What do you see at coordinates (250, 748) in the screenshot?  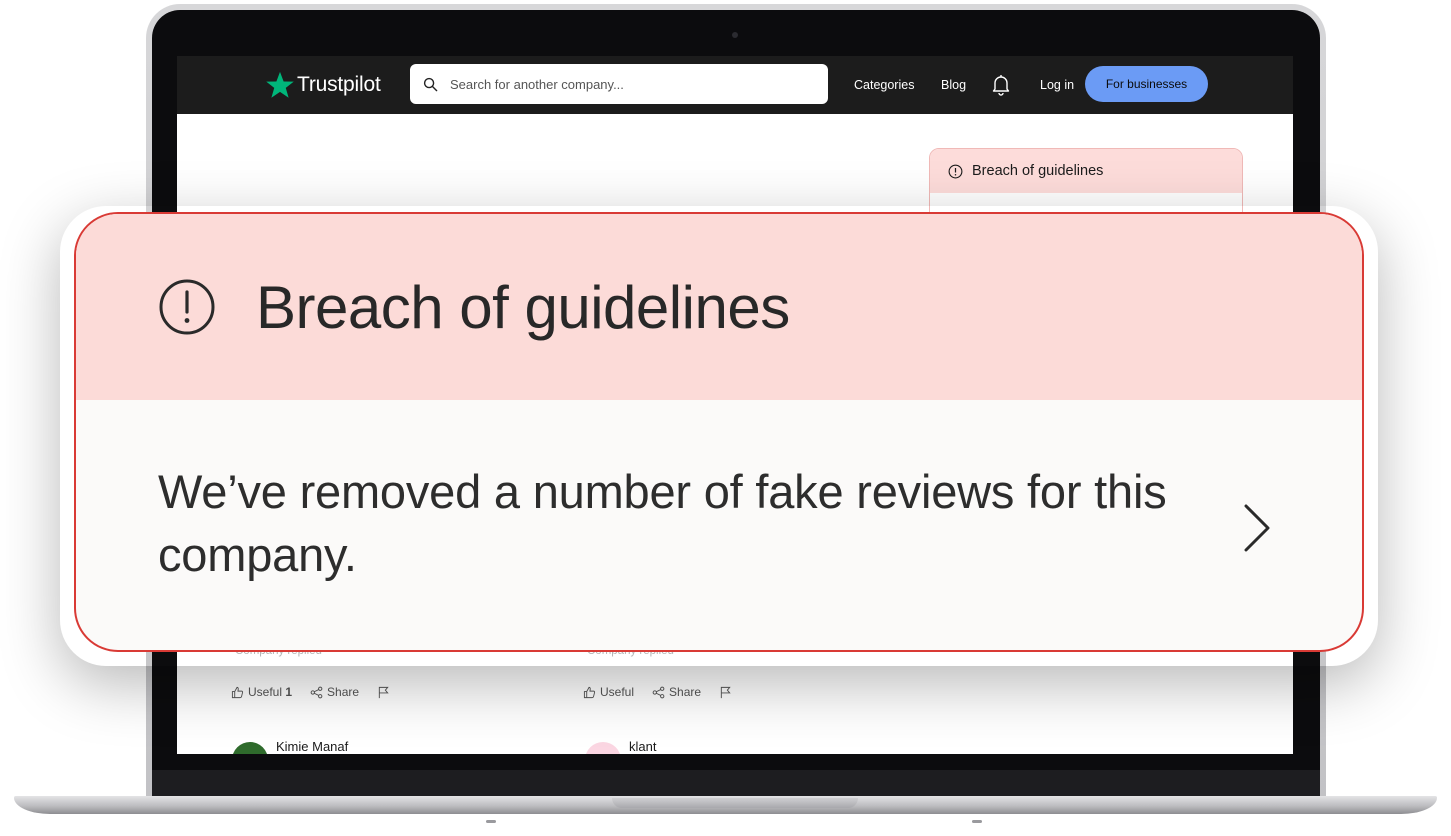 I see `avatar: K` at bounding box center [250, 748].